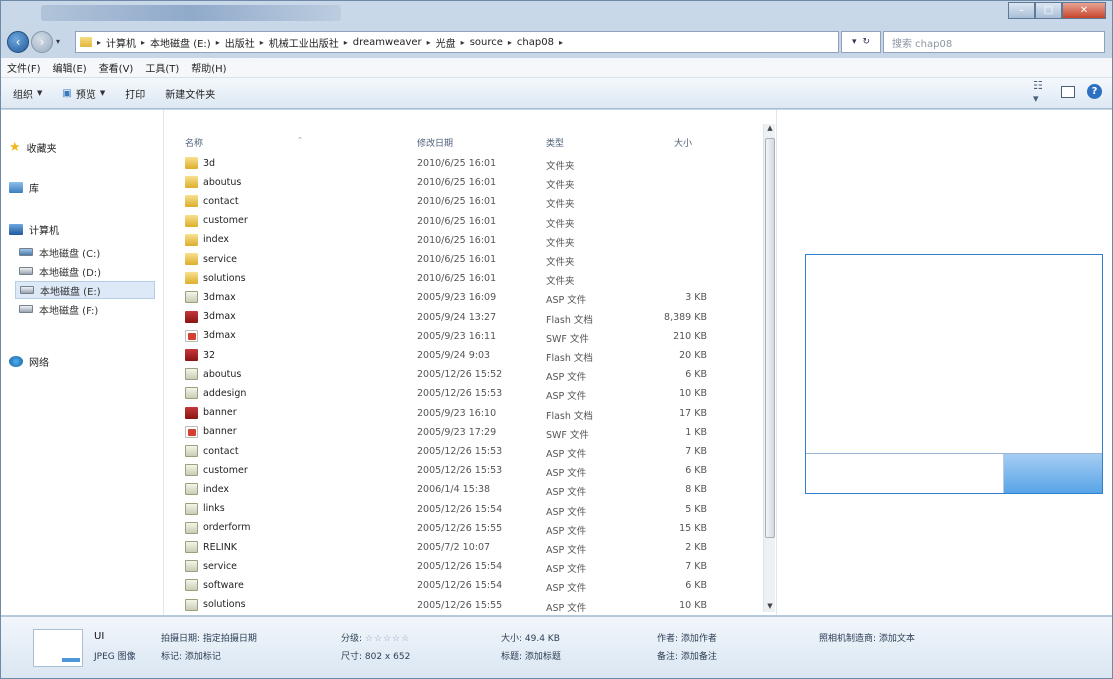 Image resolution: width=1113 pixels, height=679 pixels. Describe the element at coordinates (446, 42) in the screenshot. I see `breadcrumb-item: 光盘` at that location.